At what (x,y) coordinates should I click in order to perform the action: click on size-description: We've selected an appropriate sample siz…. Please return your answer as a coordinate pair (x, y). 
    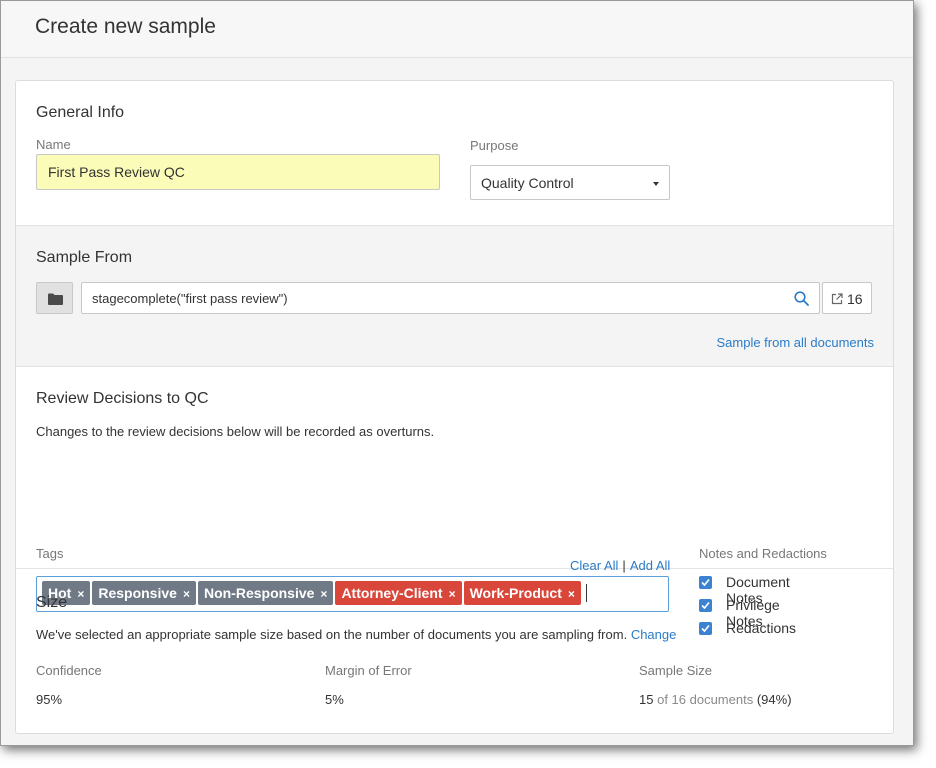
    Looking at the image, I should click on (356, 634).